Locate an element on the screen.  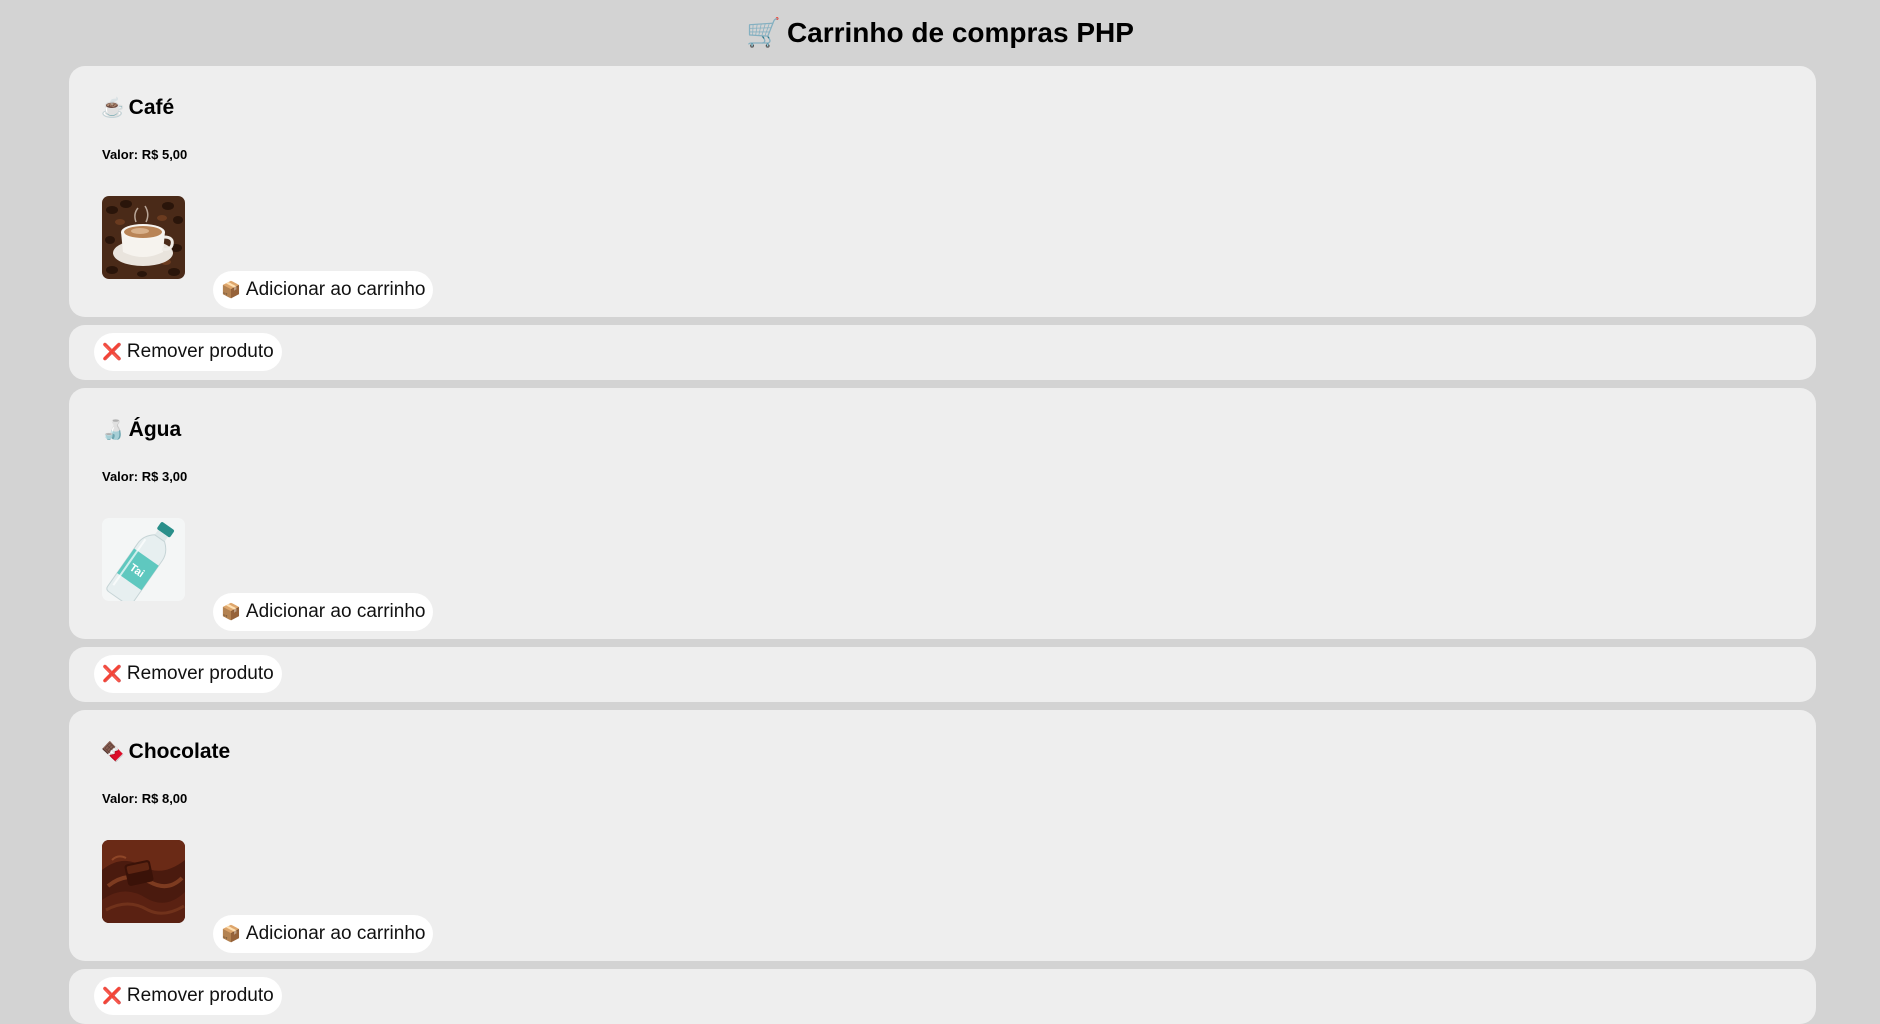
coffee-image is located at coordinates (143, 237).